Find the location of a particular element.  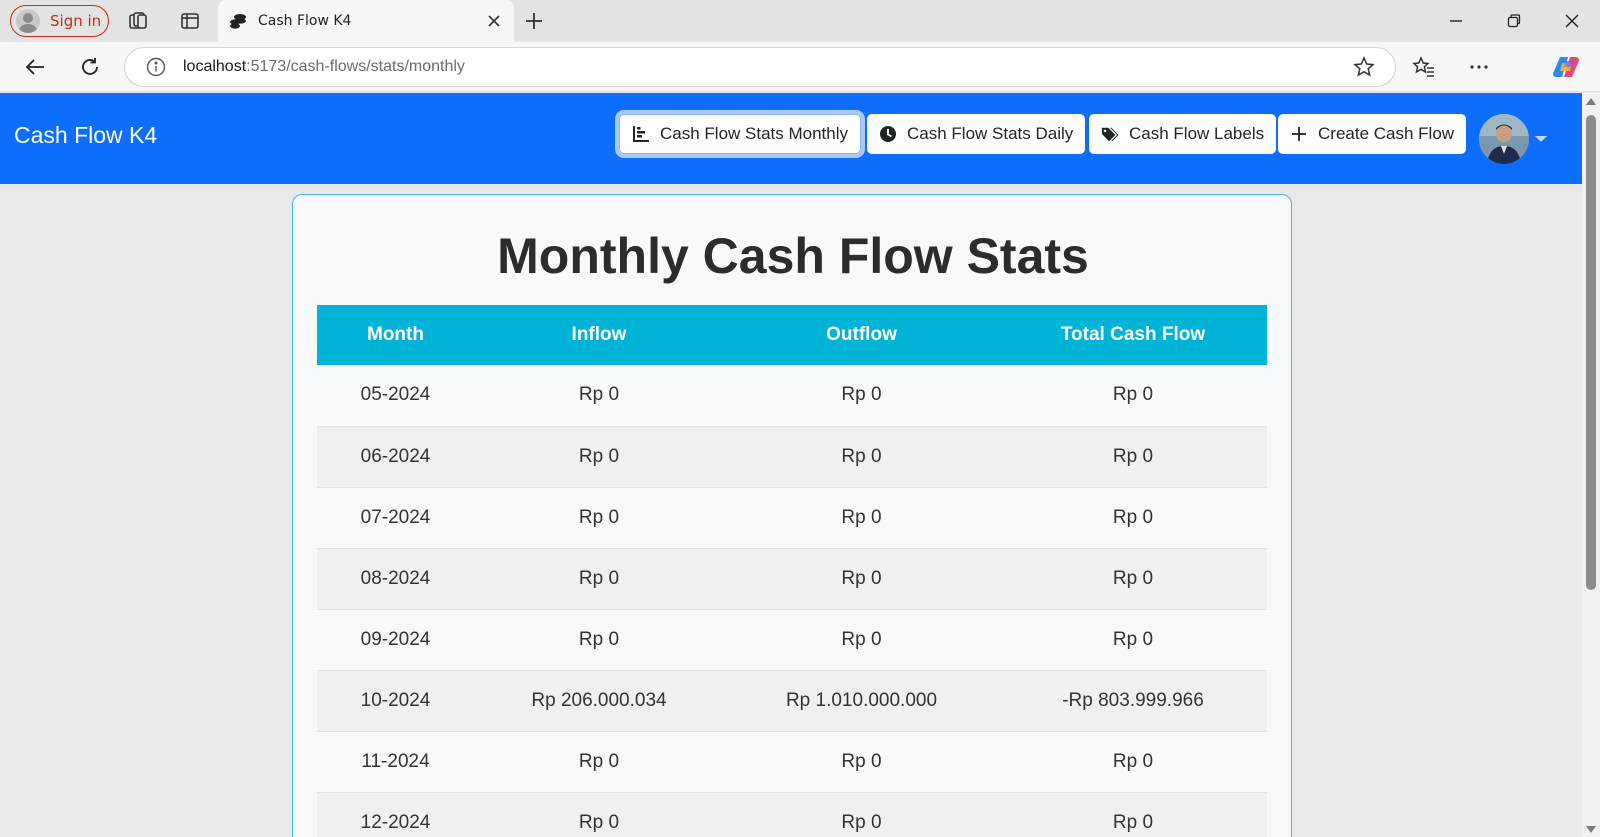

scroll-down-icon is located at coordinates (1591, 829).